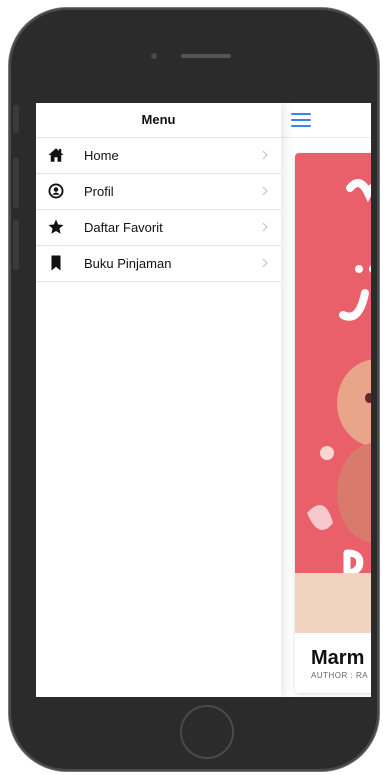 Image resolution: width=383 pixels, height=775 pixels. I want to click on home-icon, so click(56, 155).